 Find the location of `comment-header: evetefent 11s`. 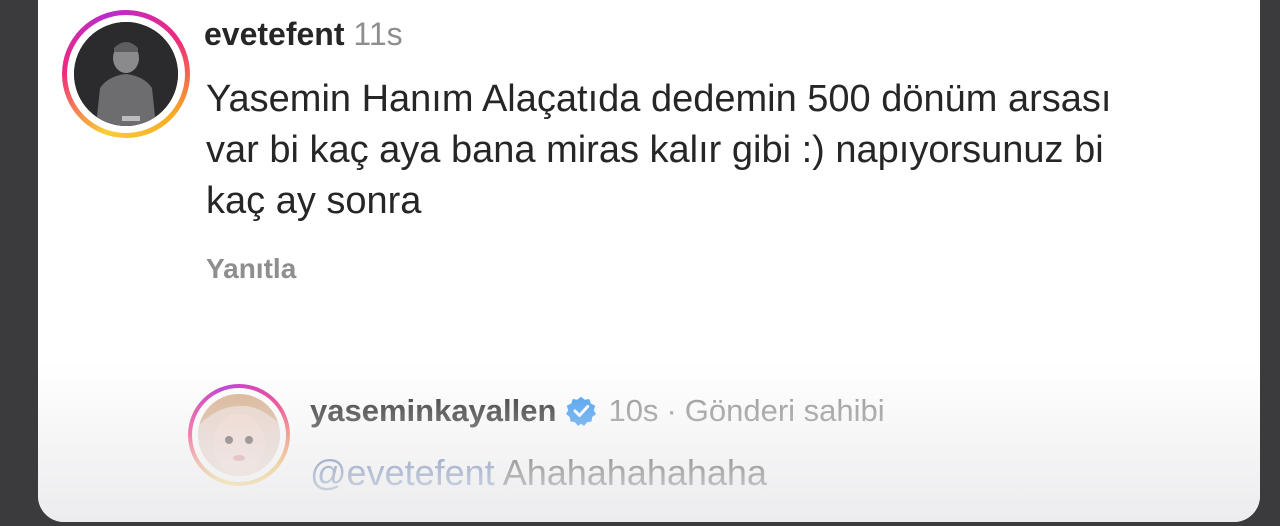

comment-header: evetefent 11s is located at coordinates (303, 34).